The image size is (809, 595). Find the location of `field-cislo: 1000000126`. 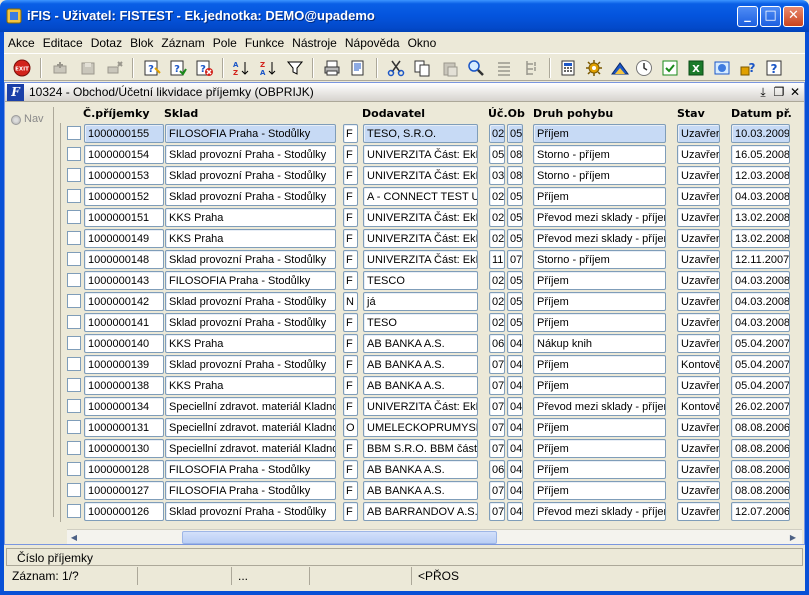

field-cislo: 1000000126 is located at coordinates (124, 511).